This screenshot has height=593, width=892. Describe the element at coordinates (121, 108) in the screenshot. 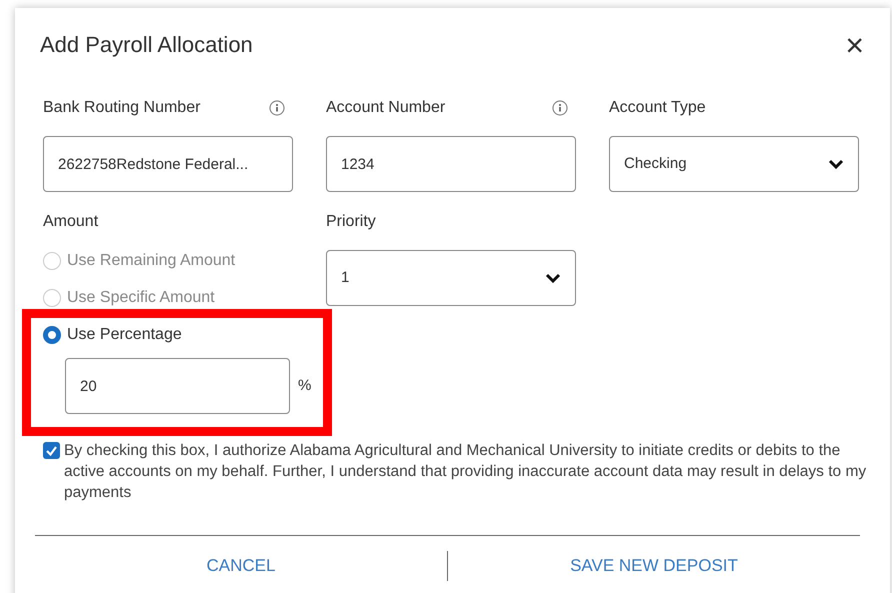

I see `field-label: Bank Routing Number` at that location.